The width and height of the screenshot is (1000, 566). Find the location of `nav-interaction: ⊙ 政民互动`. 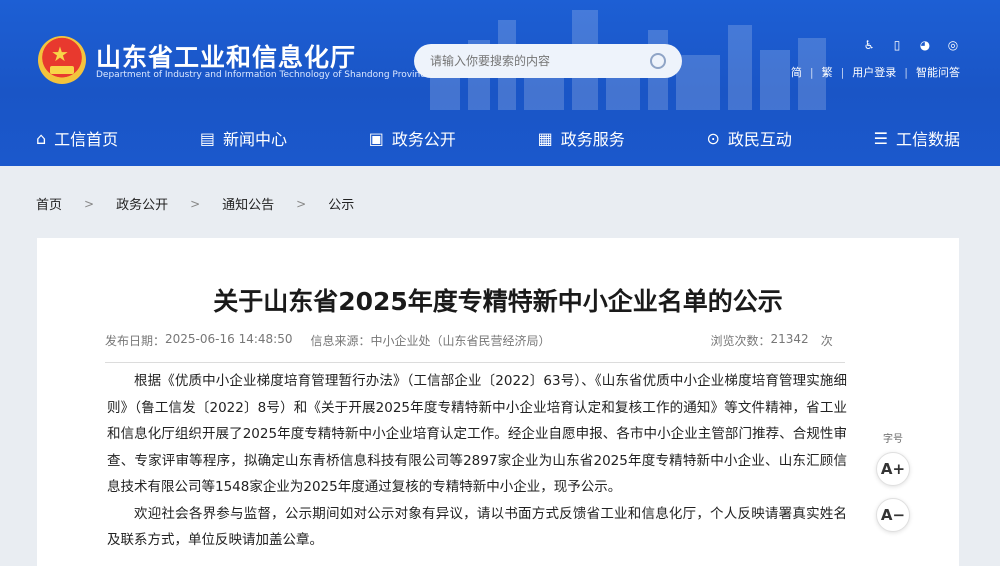

nav-interaction: ⊙ 政民互动 is located at coordinates (748, 138).